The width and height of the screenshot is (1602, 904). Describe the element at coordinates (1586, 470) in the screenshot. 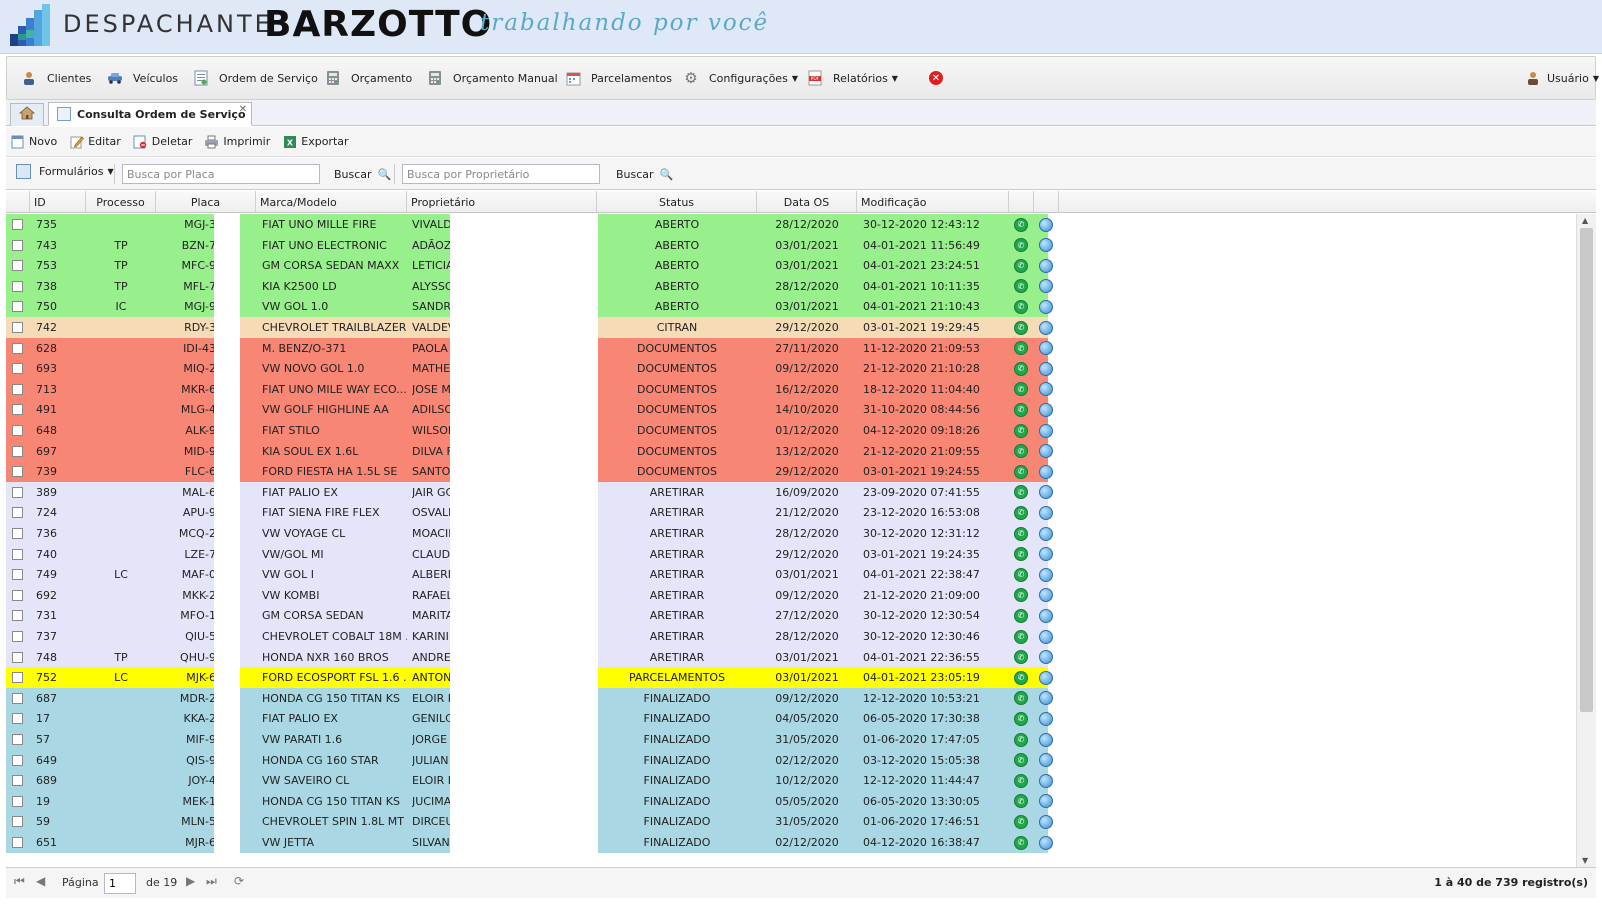

I see `scrollbar-thumb` at that location.